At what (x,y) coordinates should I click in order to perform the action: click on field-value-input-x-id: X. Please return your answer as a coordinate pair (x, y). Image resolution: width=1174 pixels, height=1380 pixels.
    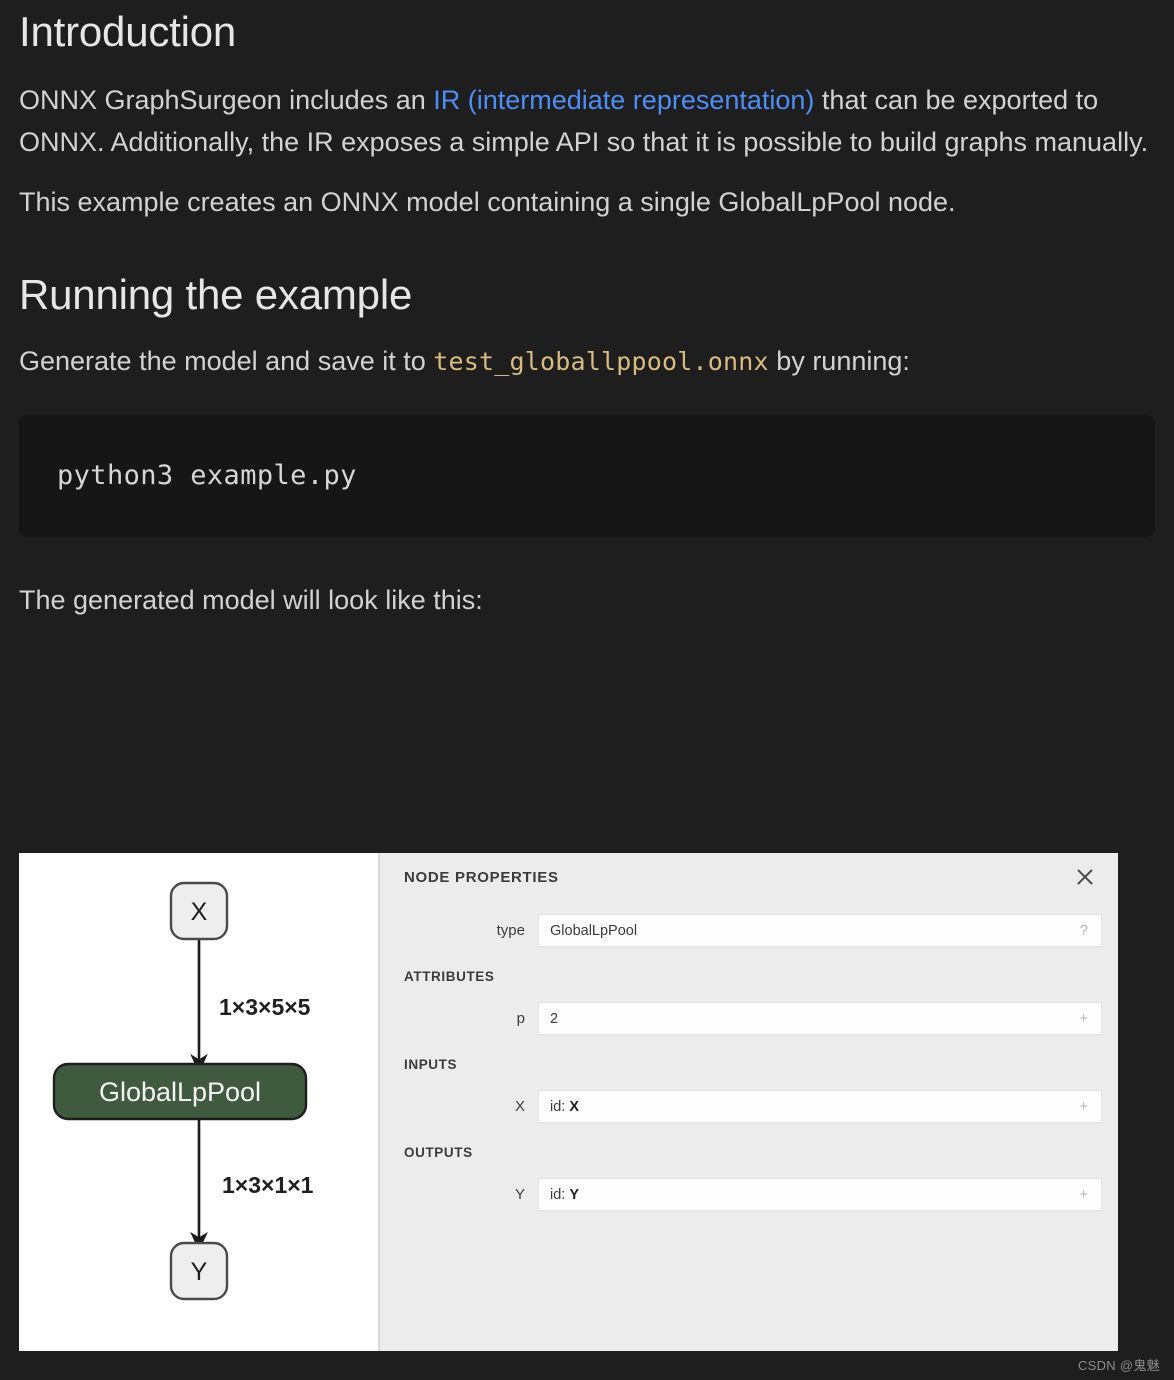
    Looking at the image, I should click on (574, 1106).